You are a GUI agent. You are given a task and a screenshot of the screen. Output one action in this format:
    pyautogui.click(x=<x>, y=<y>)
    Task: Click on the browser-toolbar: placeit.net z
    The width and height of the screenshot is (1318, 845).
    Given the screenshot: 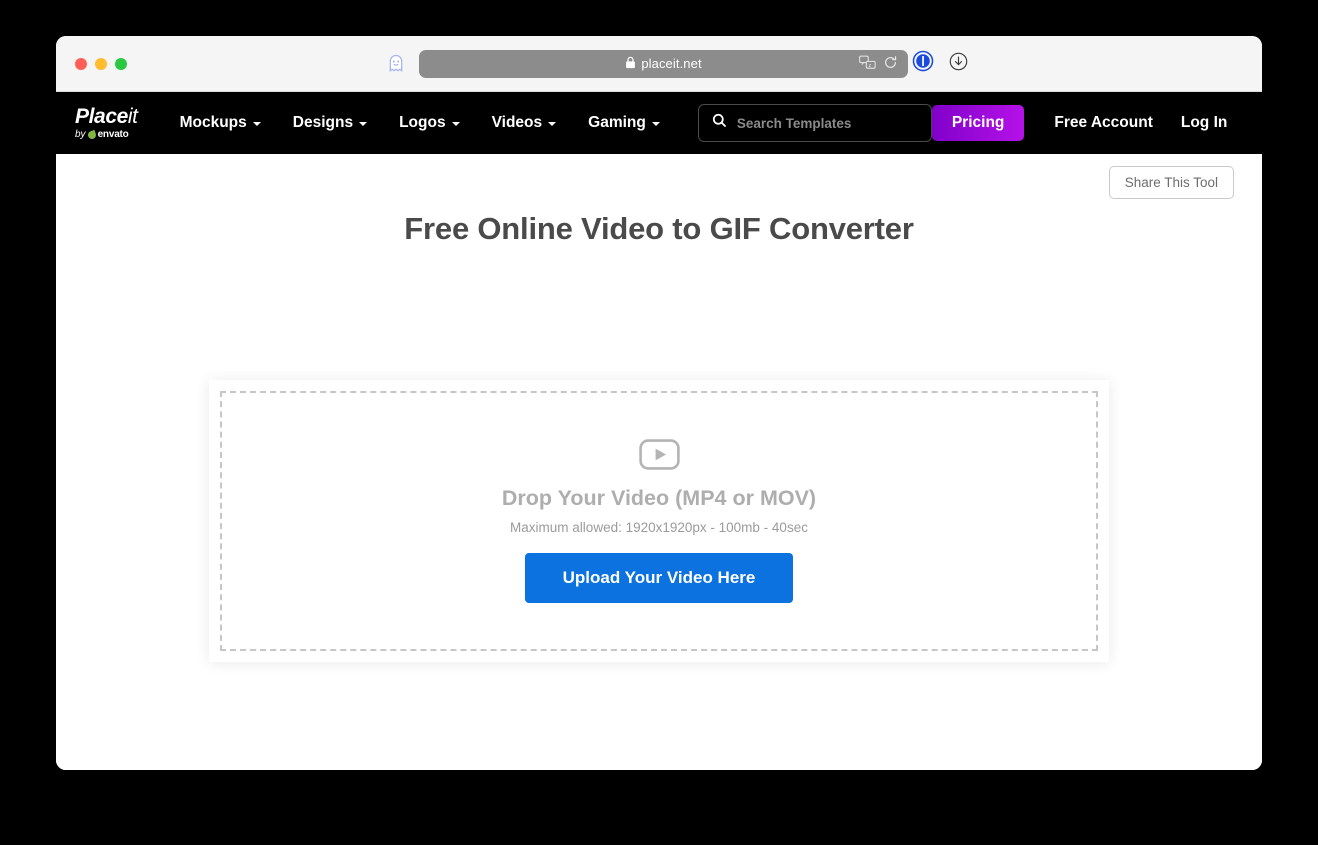 What is the action you would take?
    pyautogui.click(x=659, y=64)
    